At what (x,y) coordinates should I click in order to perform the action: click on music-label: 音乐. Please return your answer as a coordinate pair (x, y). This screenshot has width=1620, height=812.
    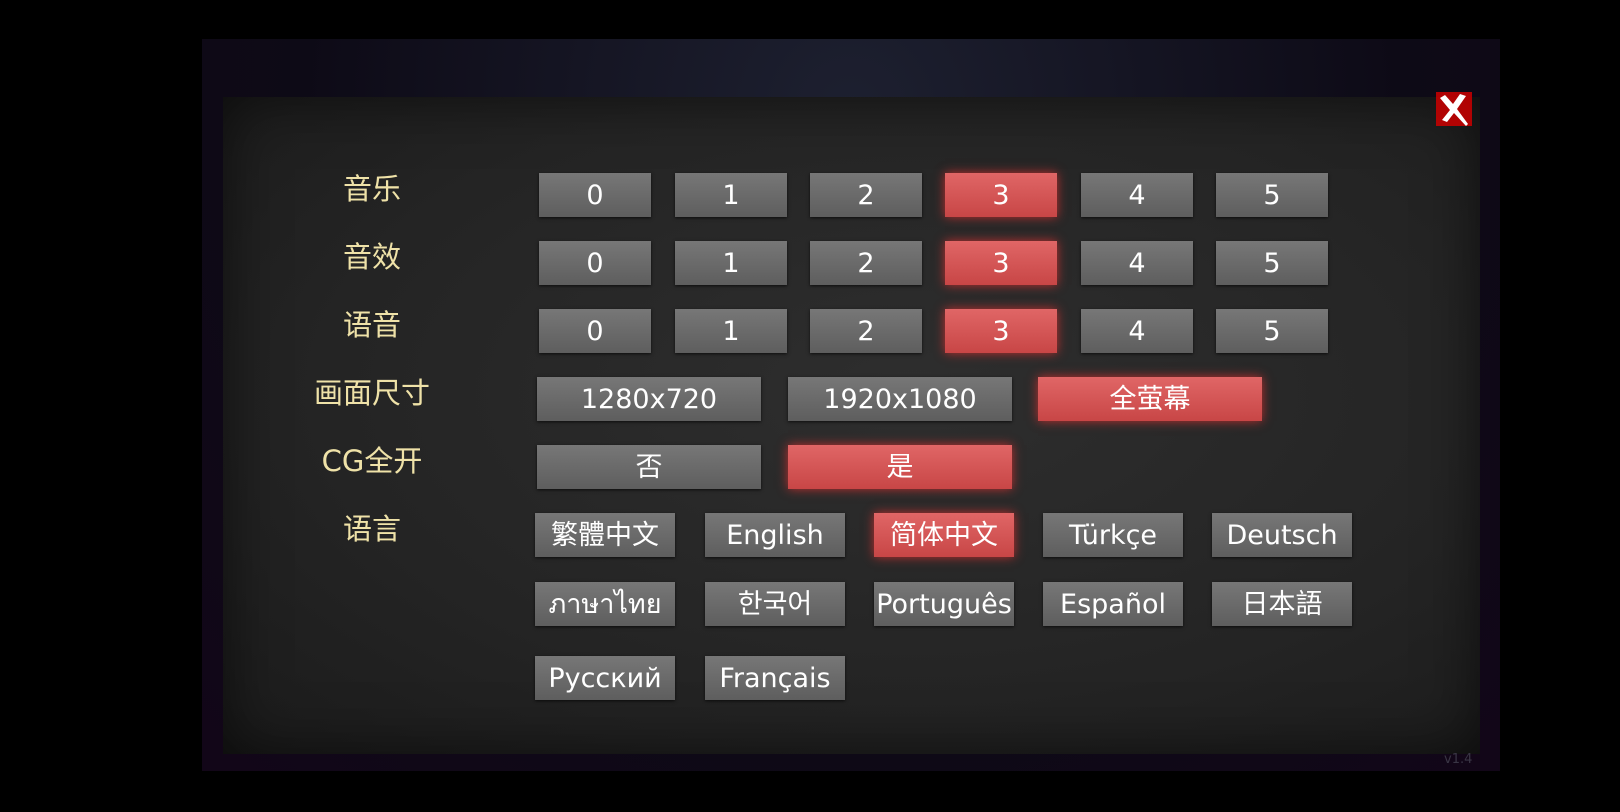
    Looking at the image, I should click on (371, 189).